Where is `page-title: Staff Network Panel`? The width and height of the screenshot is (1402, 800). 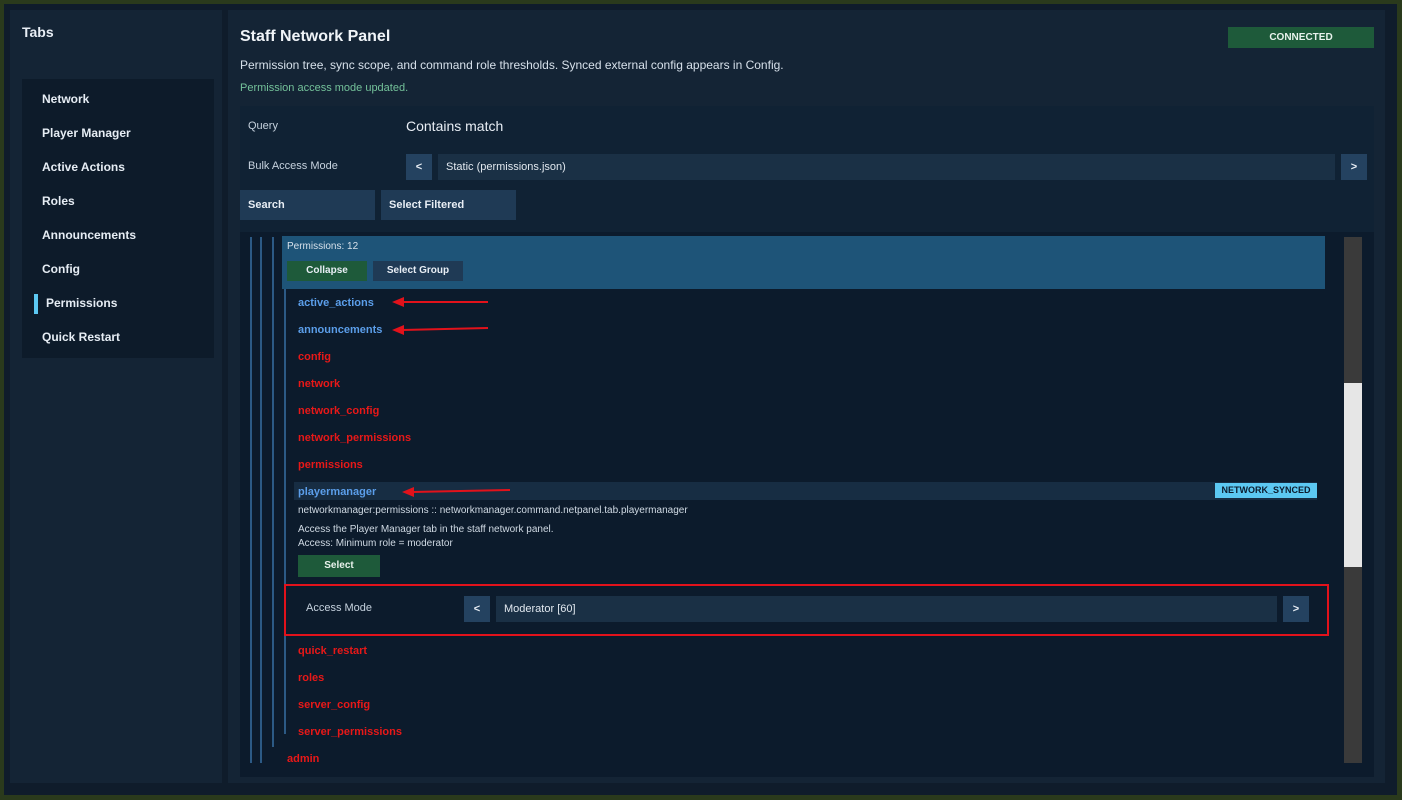 page-title: Staff Network Panel is located at coordinates (315, 36).